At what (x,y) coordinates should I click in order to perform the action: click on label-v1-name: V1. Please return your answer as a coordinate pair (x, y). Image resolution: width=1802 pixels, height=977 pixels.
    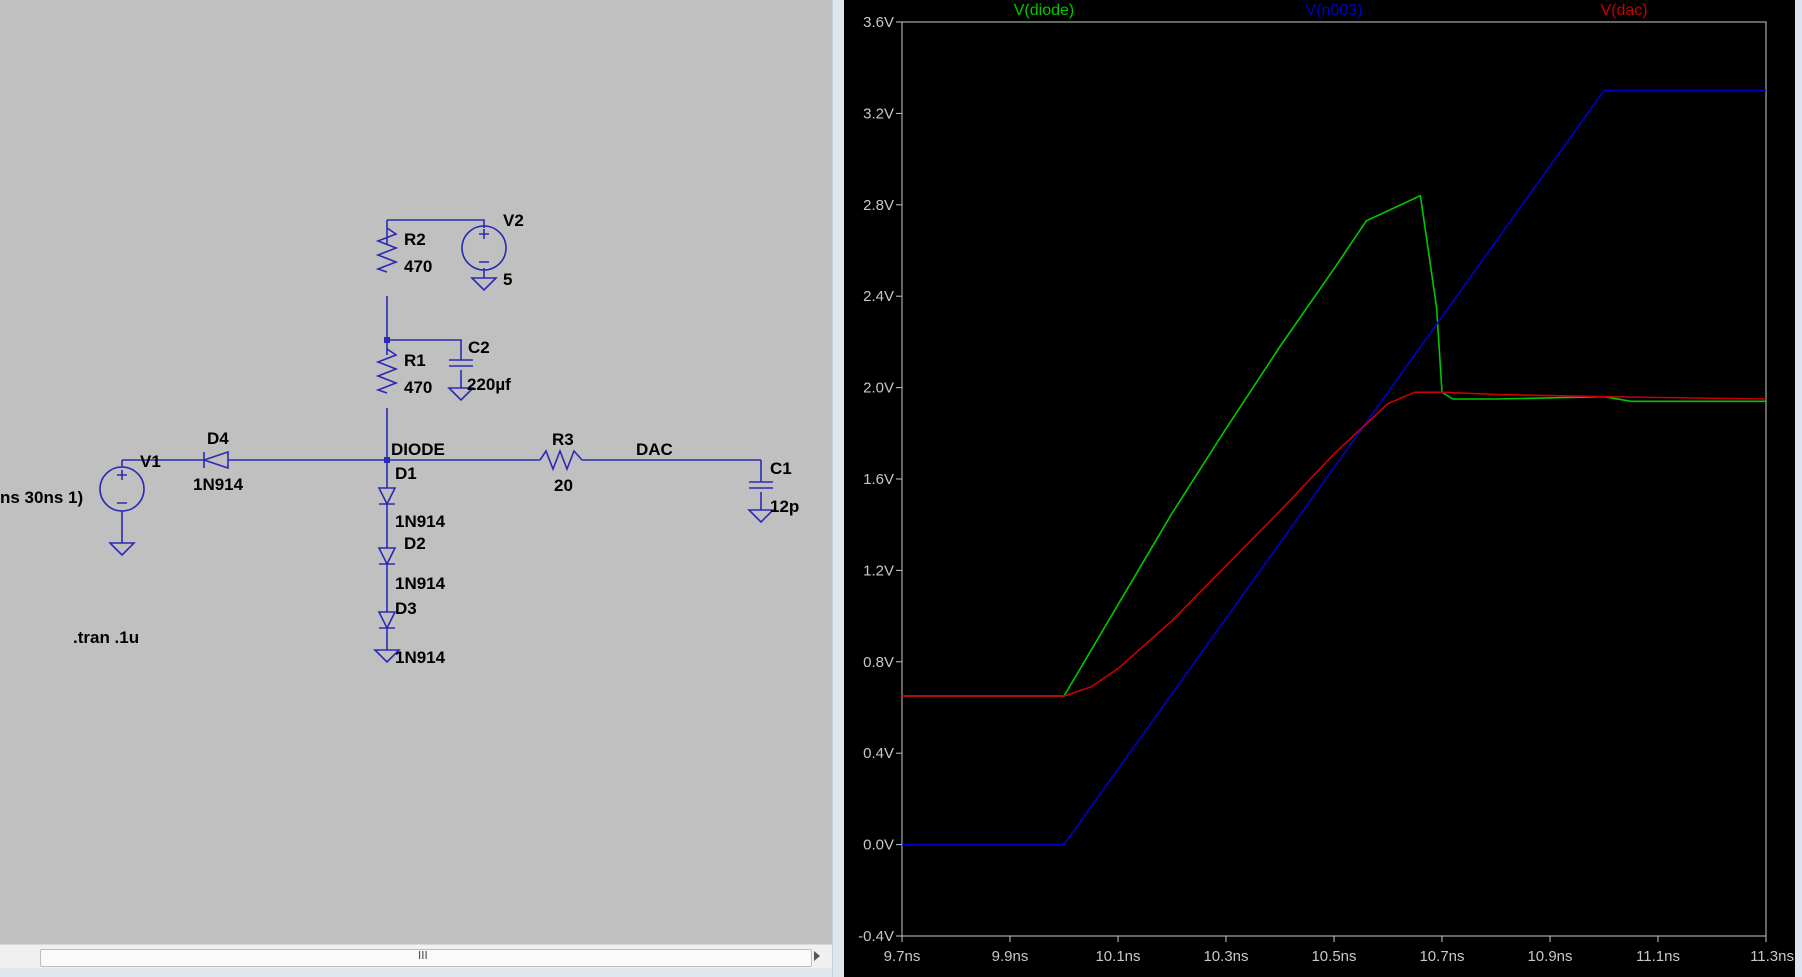
    Looking at the image, I should click on (150, 461).